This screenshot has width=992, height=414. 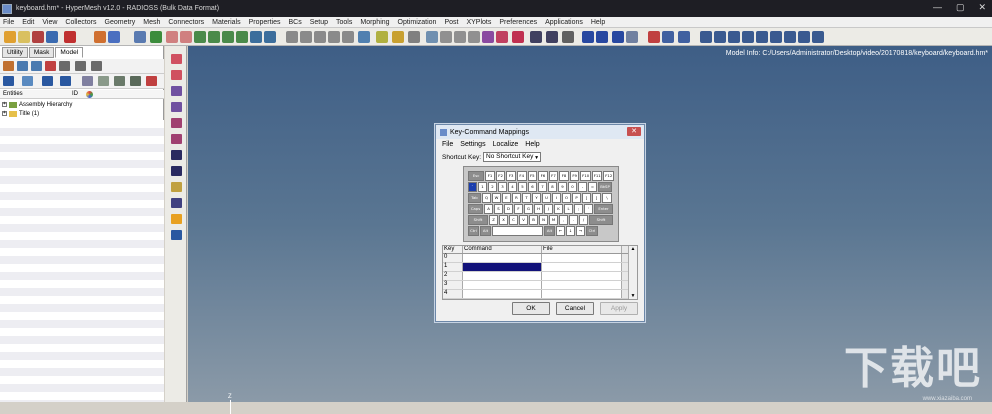 What do you see at coordinates (103, 81) in the screenshot?
I see `isolate-only-icon` at bounding box center [103, 81].